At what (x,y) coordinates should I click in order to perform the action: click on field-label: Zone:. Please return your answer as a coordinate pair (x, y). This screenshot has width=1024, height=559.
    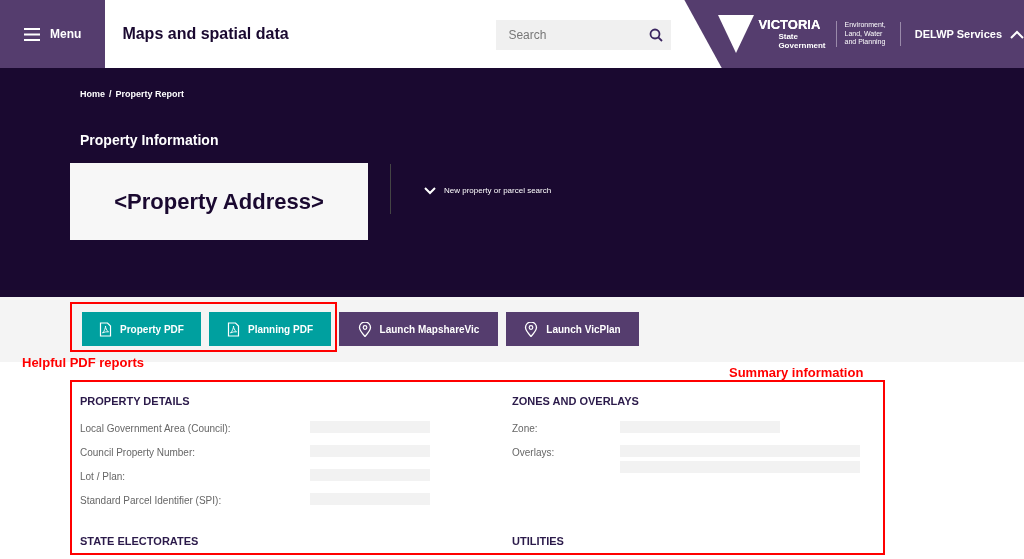
    Looking at the image, I should click on (525, 428).